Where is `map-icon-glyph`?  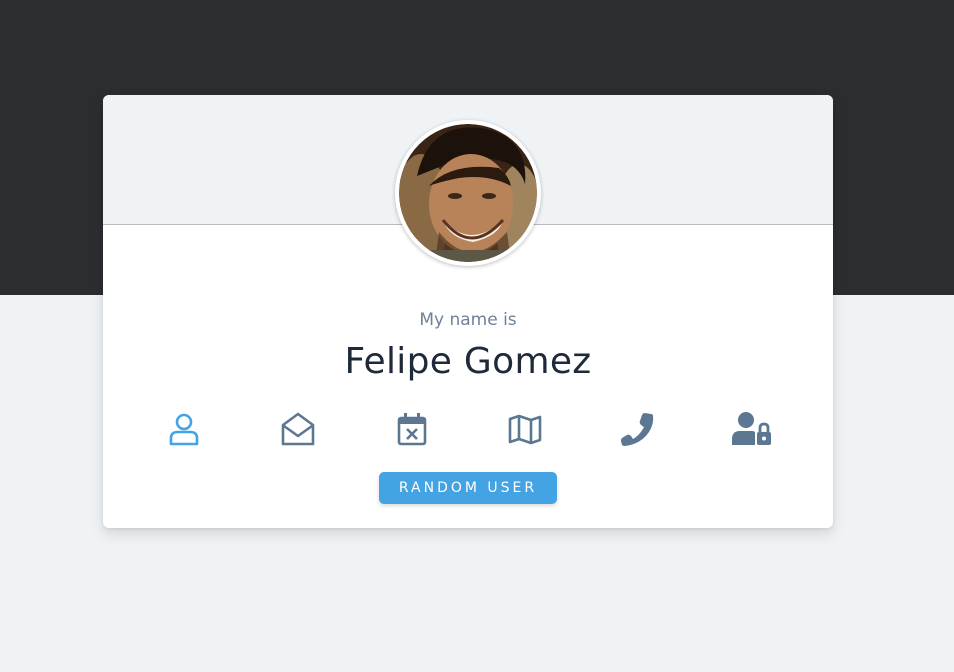
map-icon-glyph is located at coordinates (525, 429).